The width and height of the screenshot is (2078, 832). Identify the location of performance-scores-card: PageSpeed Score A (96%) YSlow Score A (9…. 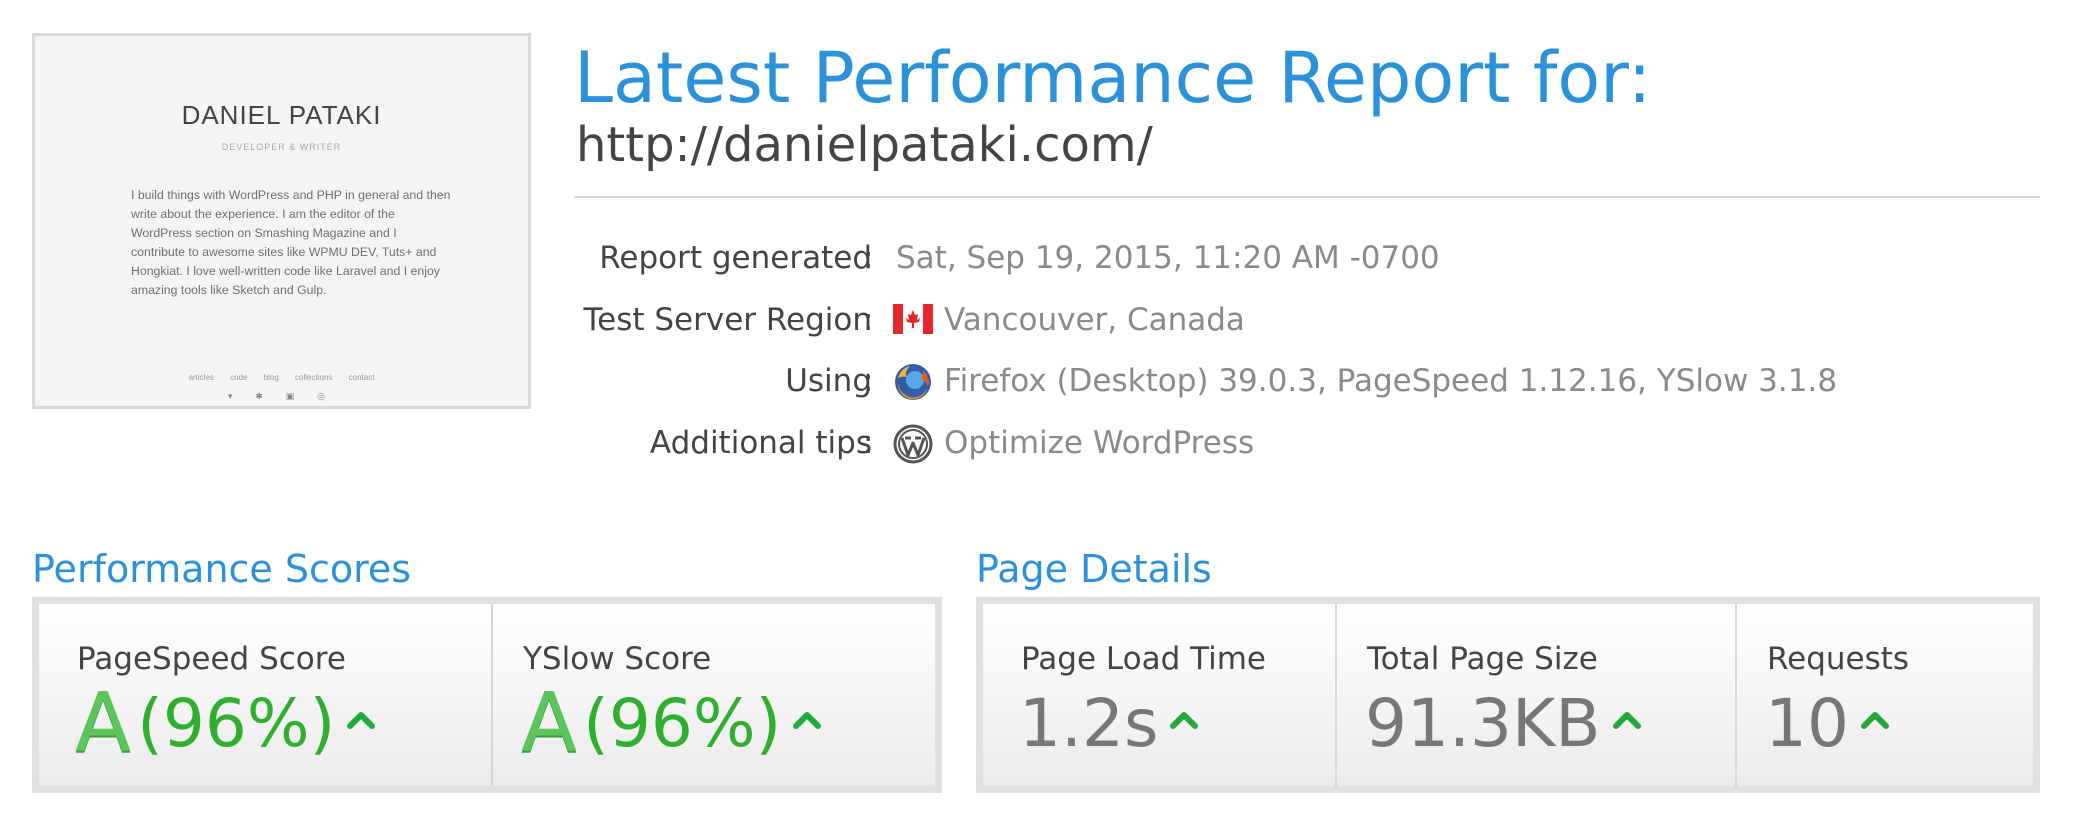
(487, 695).